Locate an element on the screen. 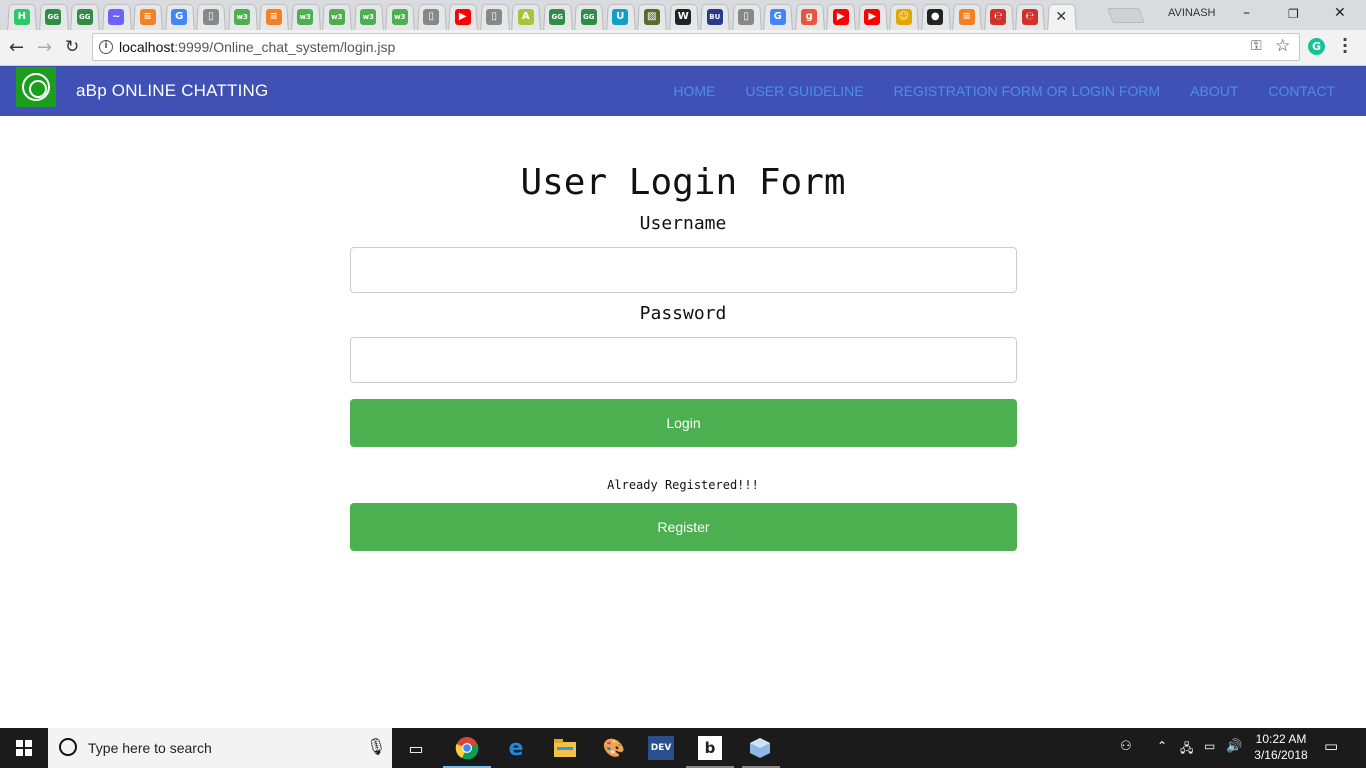 This screenshot has width=1366, height=768. brand-title: aBp ONLINE CHATTING is located at coordinates (172, 91).